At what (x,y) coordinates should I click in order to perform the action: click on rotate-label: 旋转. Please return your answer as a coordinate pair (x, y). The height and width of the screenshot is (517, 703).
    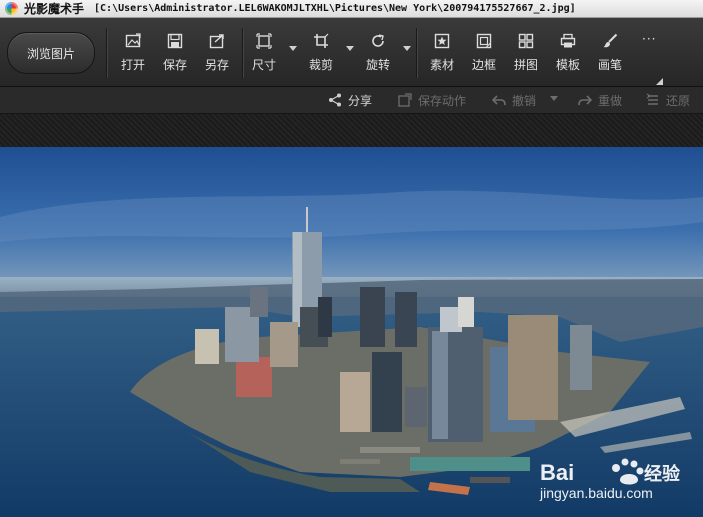
    Looking at the image, I should click on (377, 65).